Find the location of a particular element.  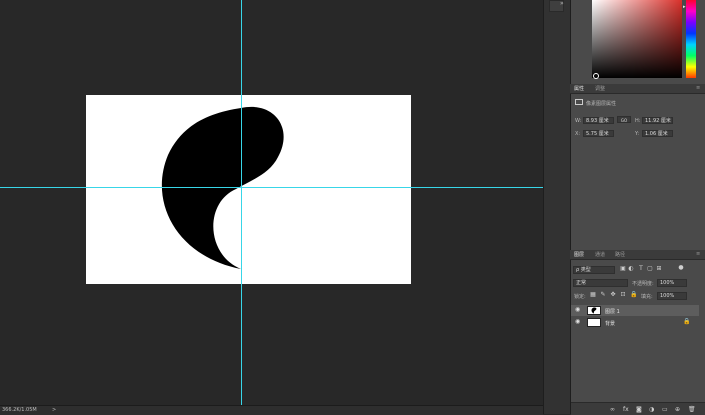

lock-label: 锁定: is located at coordinates (580, 297).